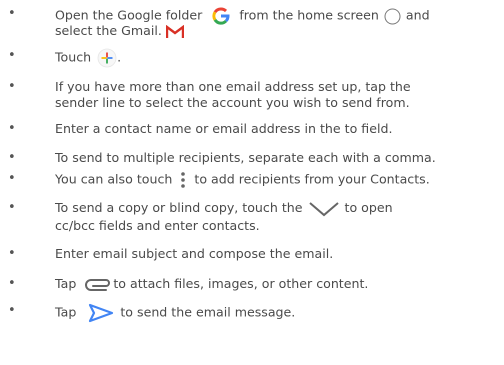 This screenshot has height=365, width=504. Describe the element at coordinates (119, 57) in the screenshot. I see `step-text: .` at that location.